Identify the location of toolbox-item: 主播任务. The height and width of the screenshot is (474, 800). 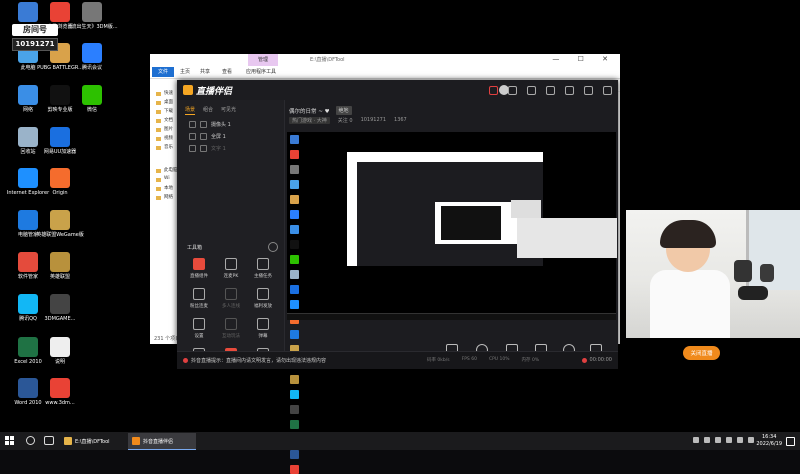
(263, 268).